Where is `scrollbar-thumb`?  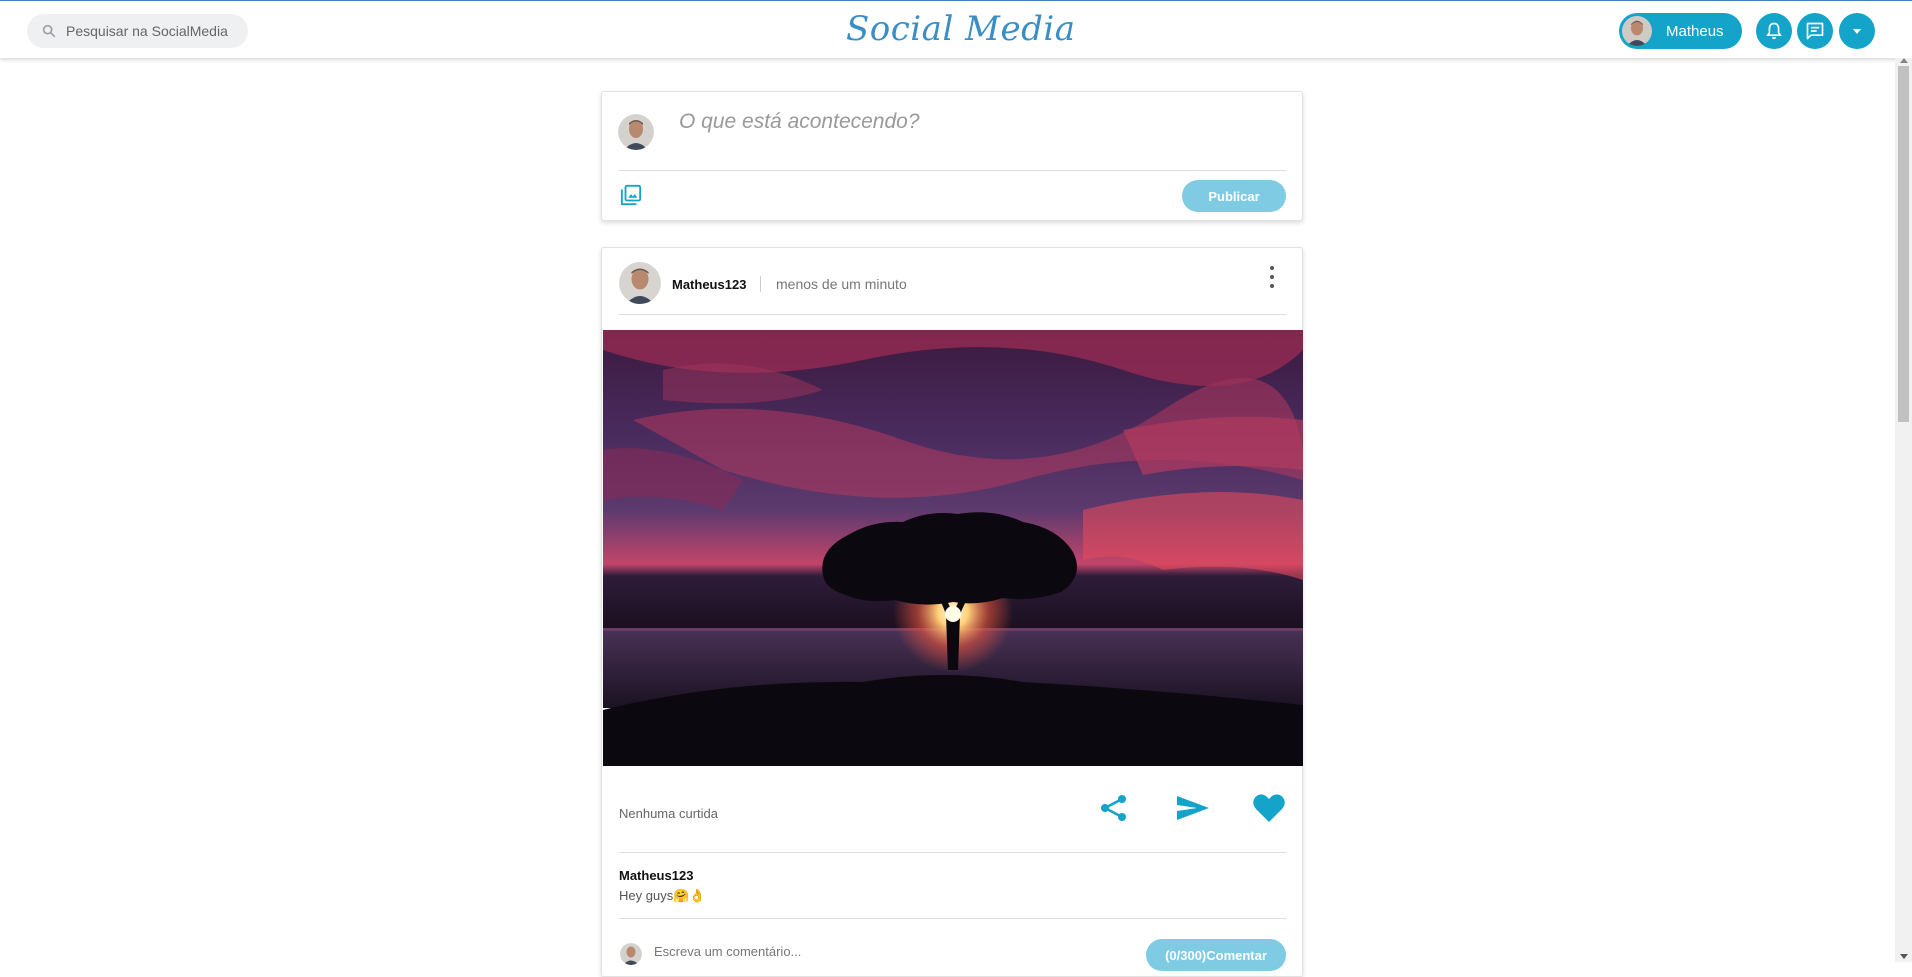
scrollbar-thumb is located at coordinates (1903, 244).